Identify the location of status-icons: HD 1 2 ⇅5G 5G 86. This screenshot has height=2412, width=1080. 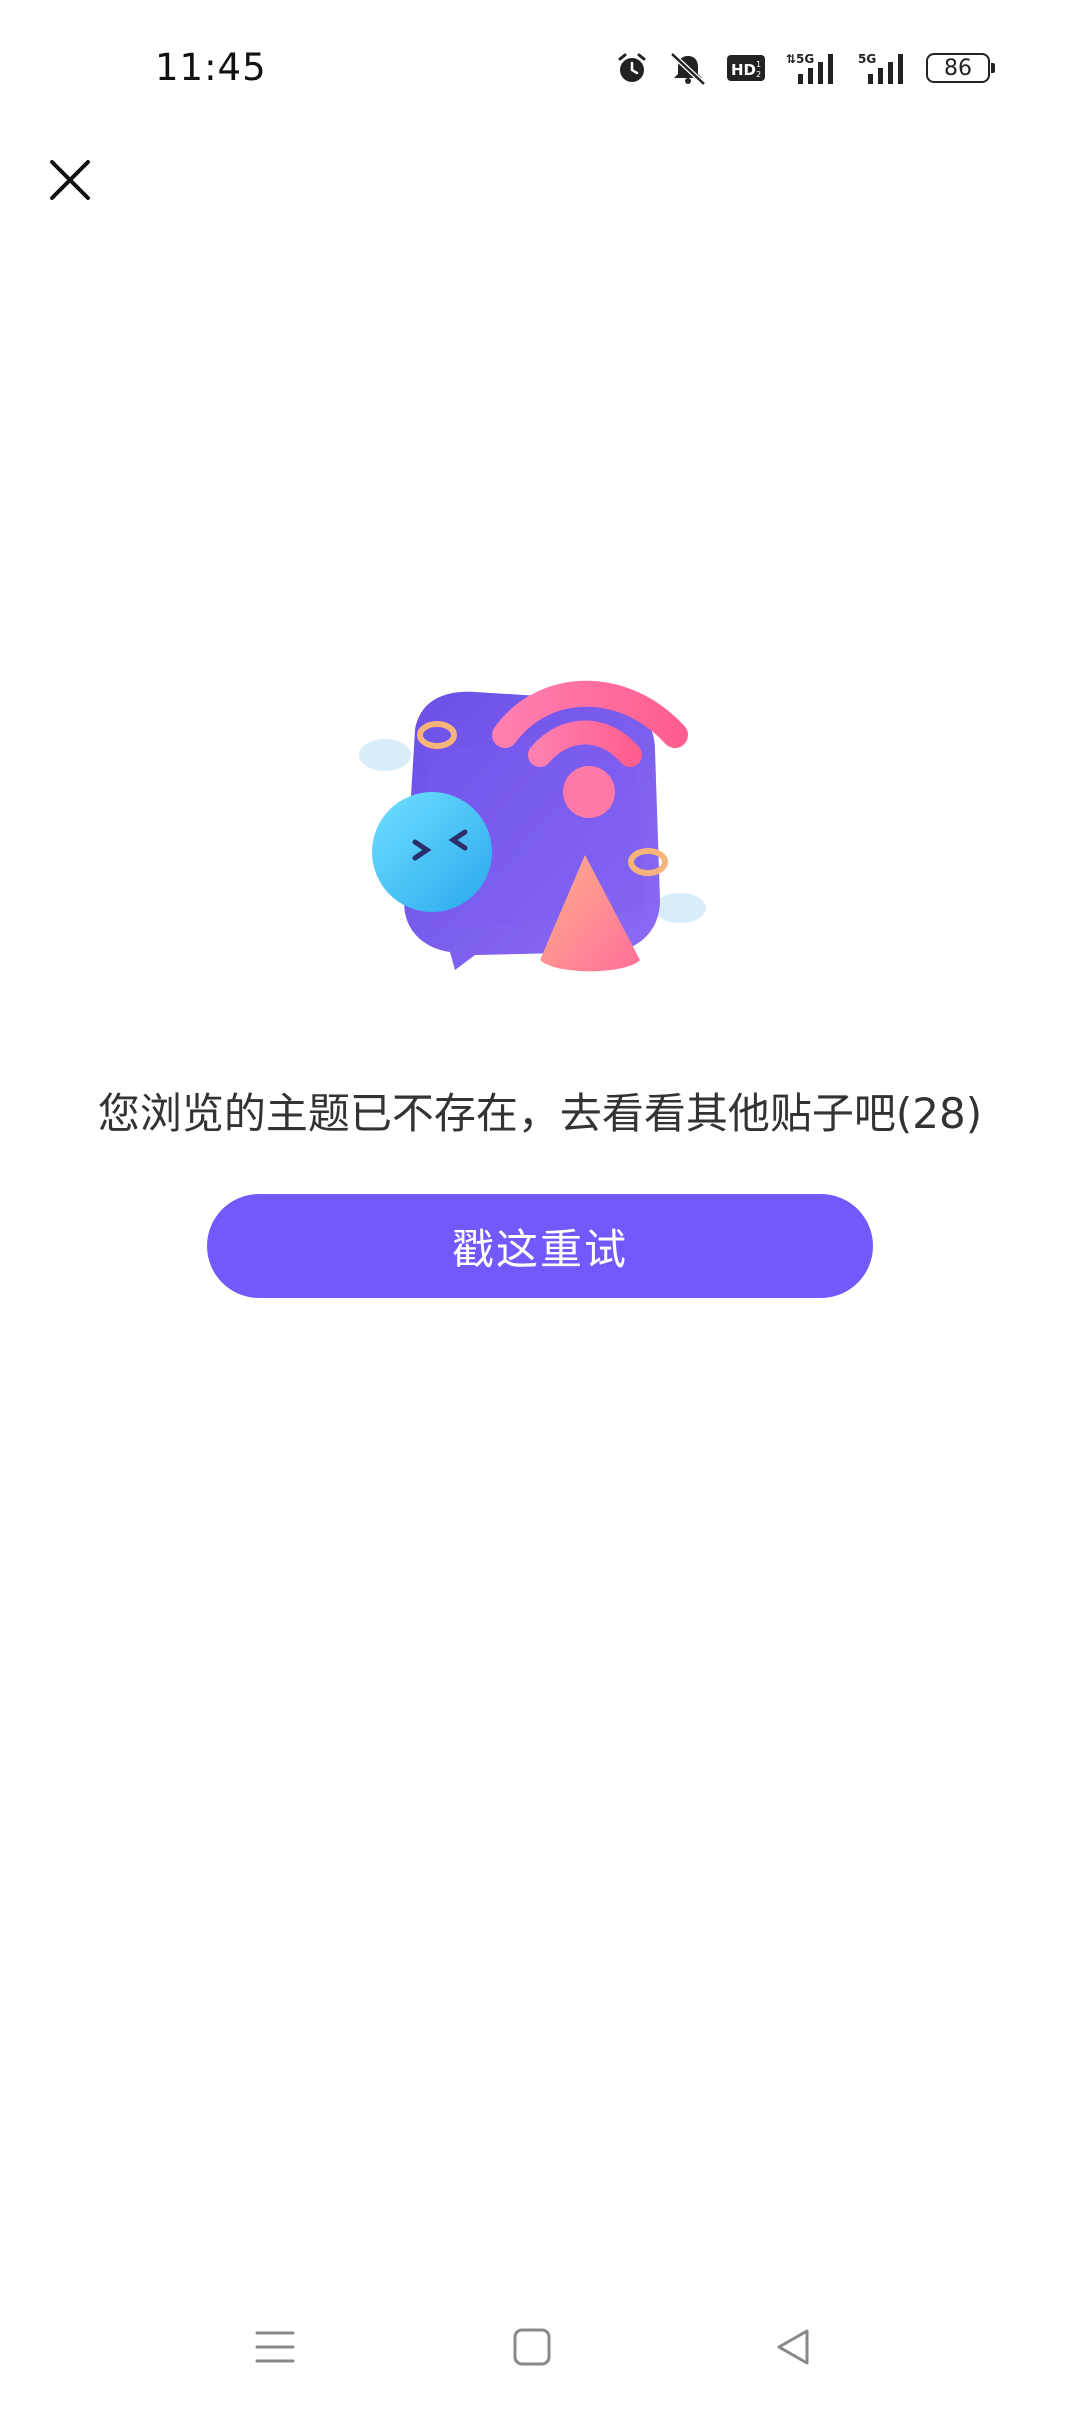
(804, 68).